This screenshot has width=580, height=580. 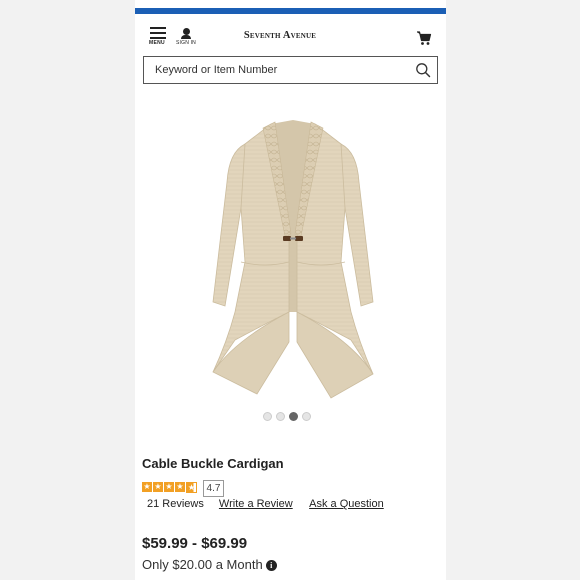 What do you see at coordinates (191, 487) in the screenshot?
I see `star-half-icon: ★` at bounding box center [191, 487].